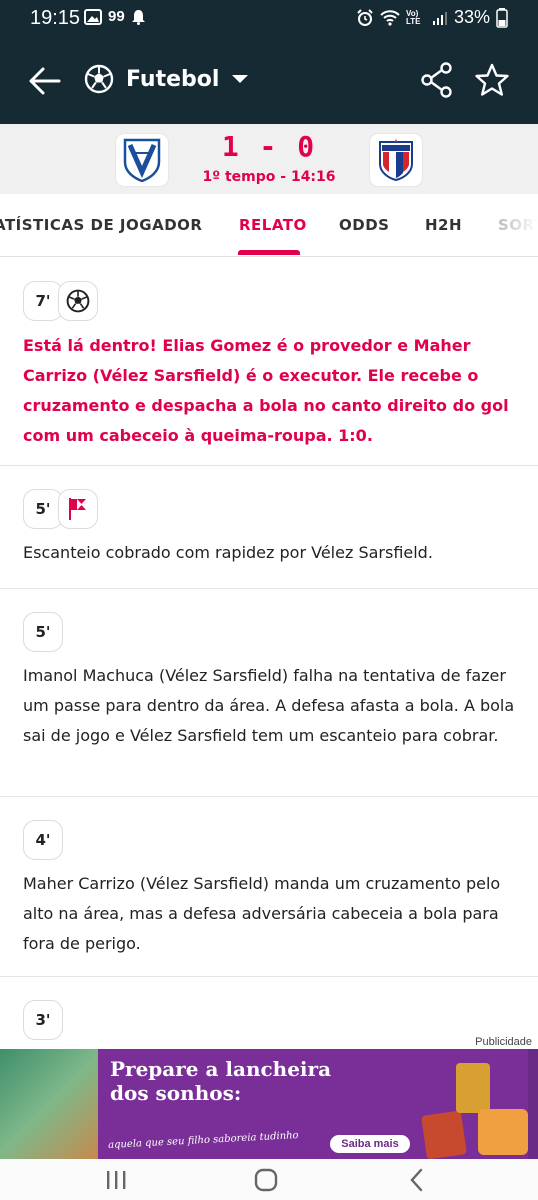 This screenshot has width=538, height=1200. Describe the element at coordinates (269, 1013) in the screenshot. I see `commentary-item: 3'` at that location.